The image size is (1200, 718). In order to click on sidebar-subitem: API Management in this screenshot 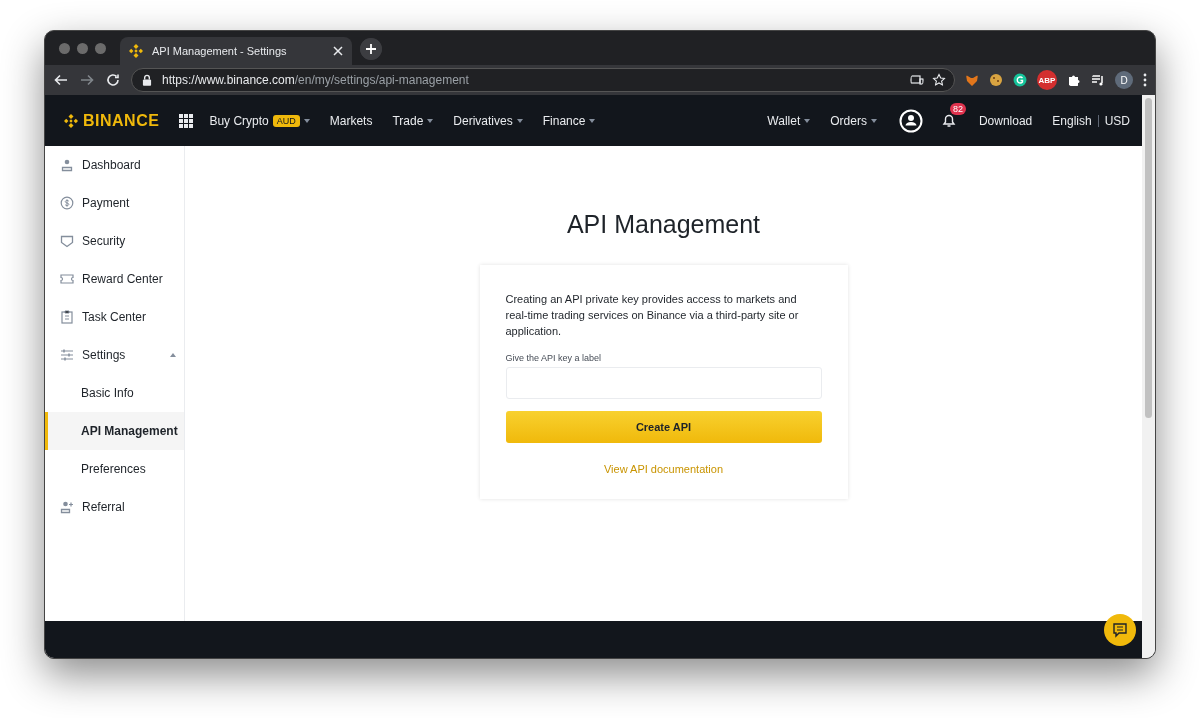, I will do `click(114, 431)`.